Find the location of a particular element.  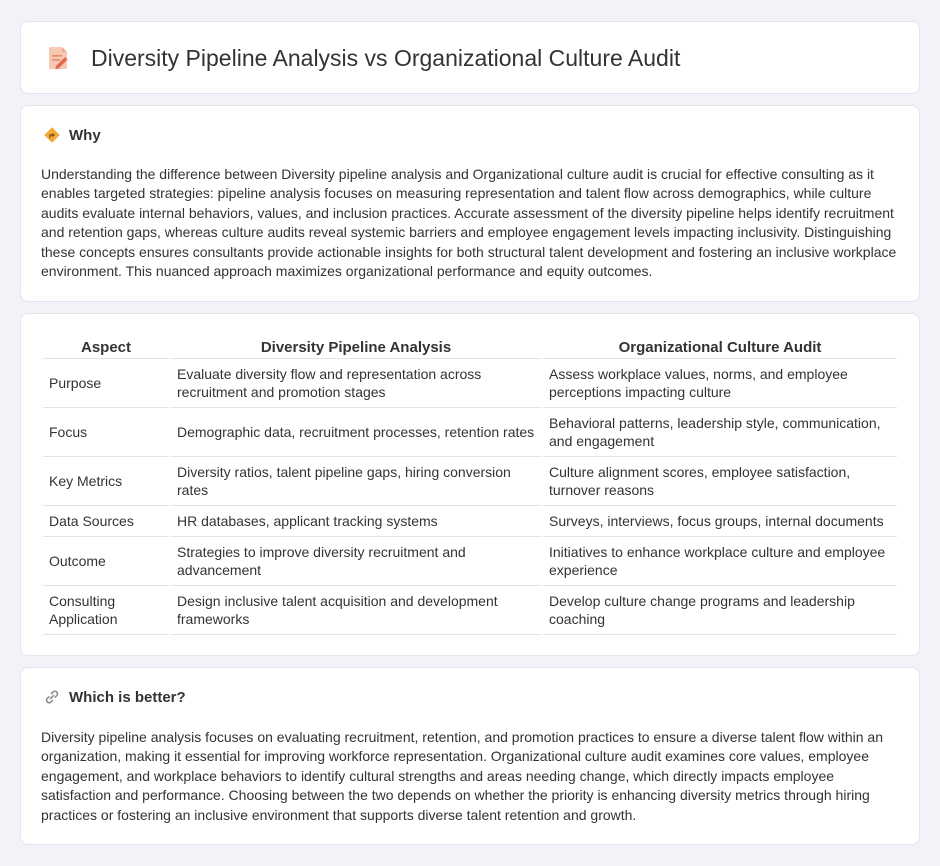

row-aspect: Consulting Application is located at coordinates (106, 610).